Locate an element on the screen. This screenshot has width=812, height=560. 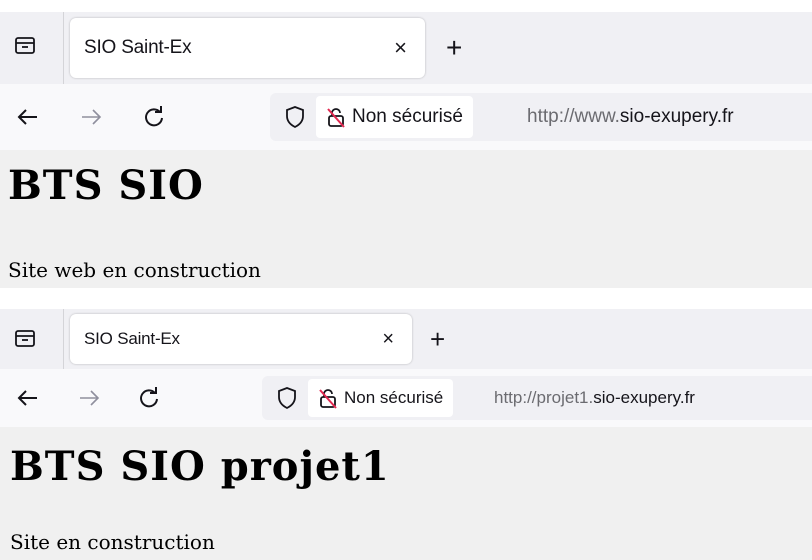
page-heading: BTS SIO is located at coordinates (106, 185).